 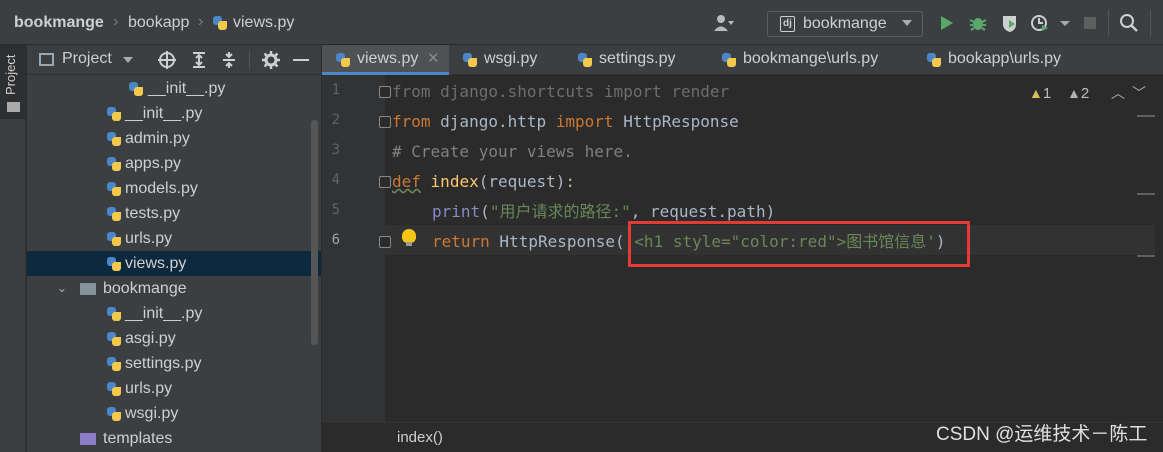 I want to click on django-icon: dj, so click(x=787, y=24).